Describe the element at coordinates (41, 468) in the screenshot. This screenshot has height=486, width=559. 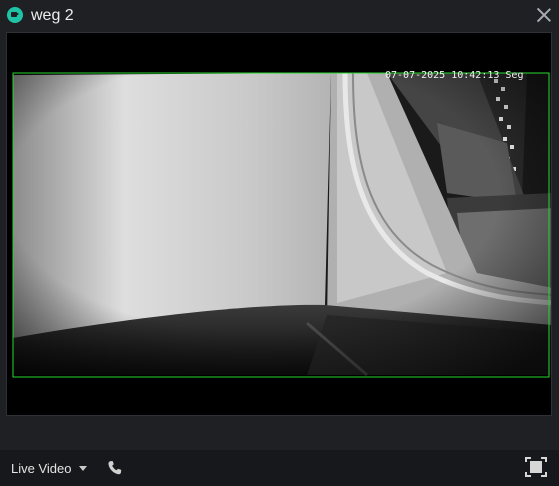
I see `mode-label: Live Video` at that location.